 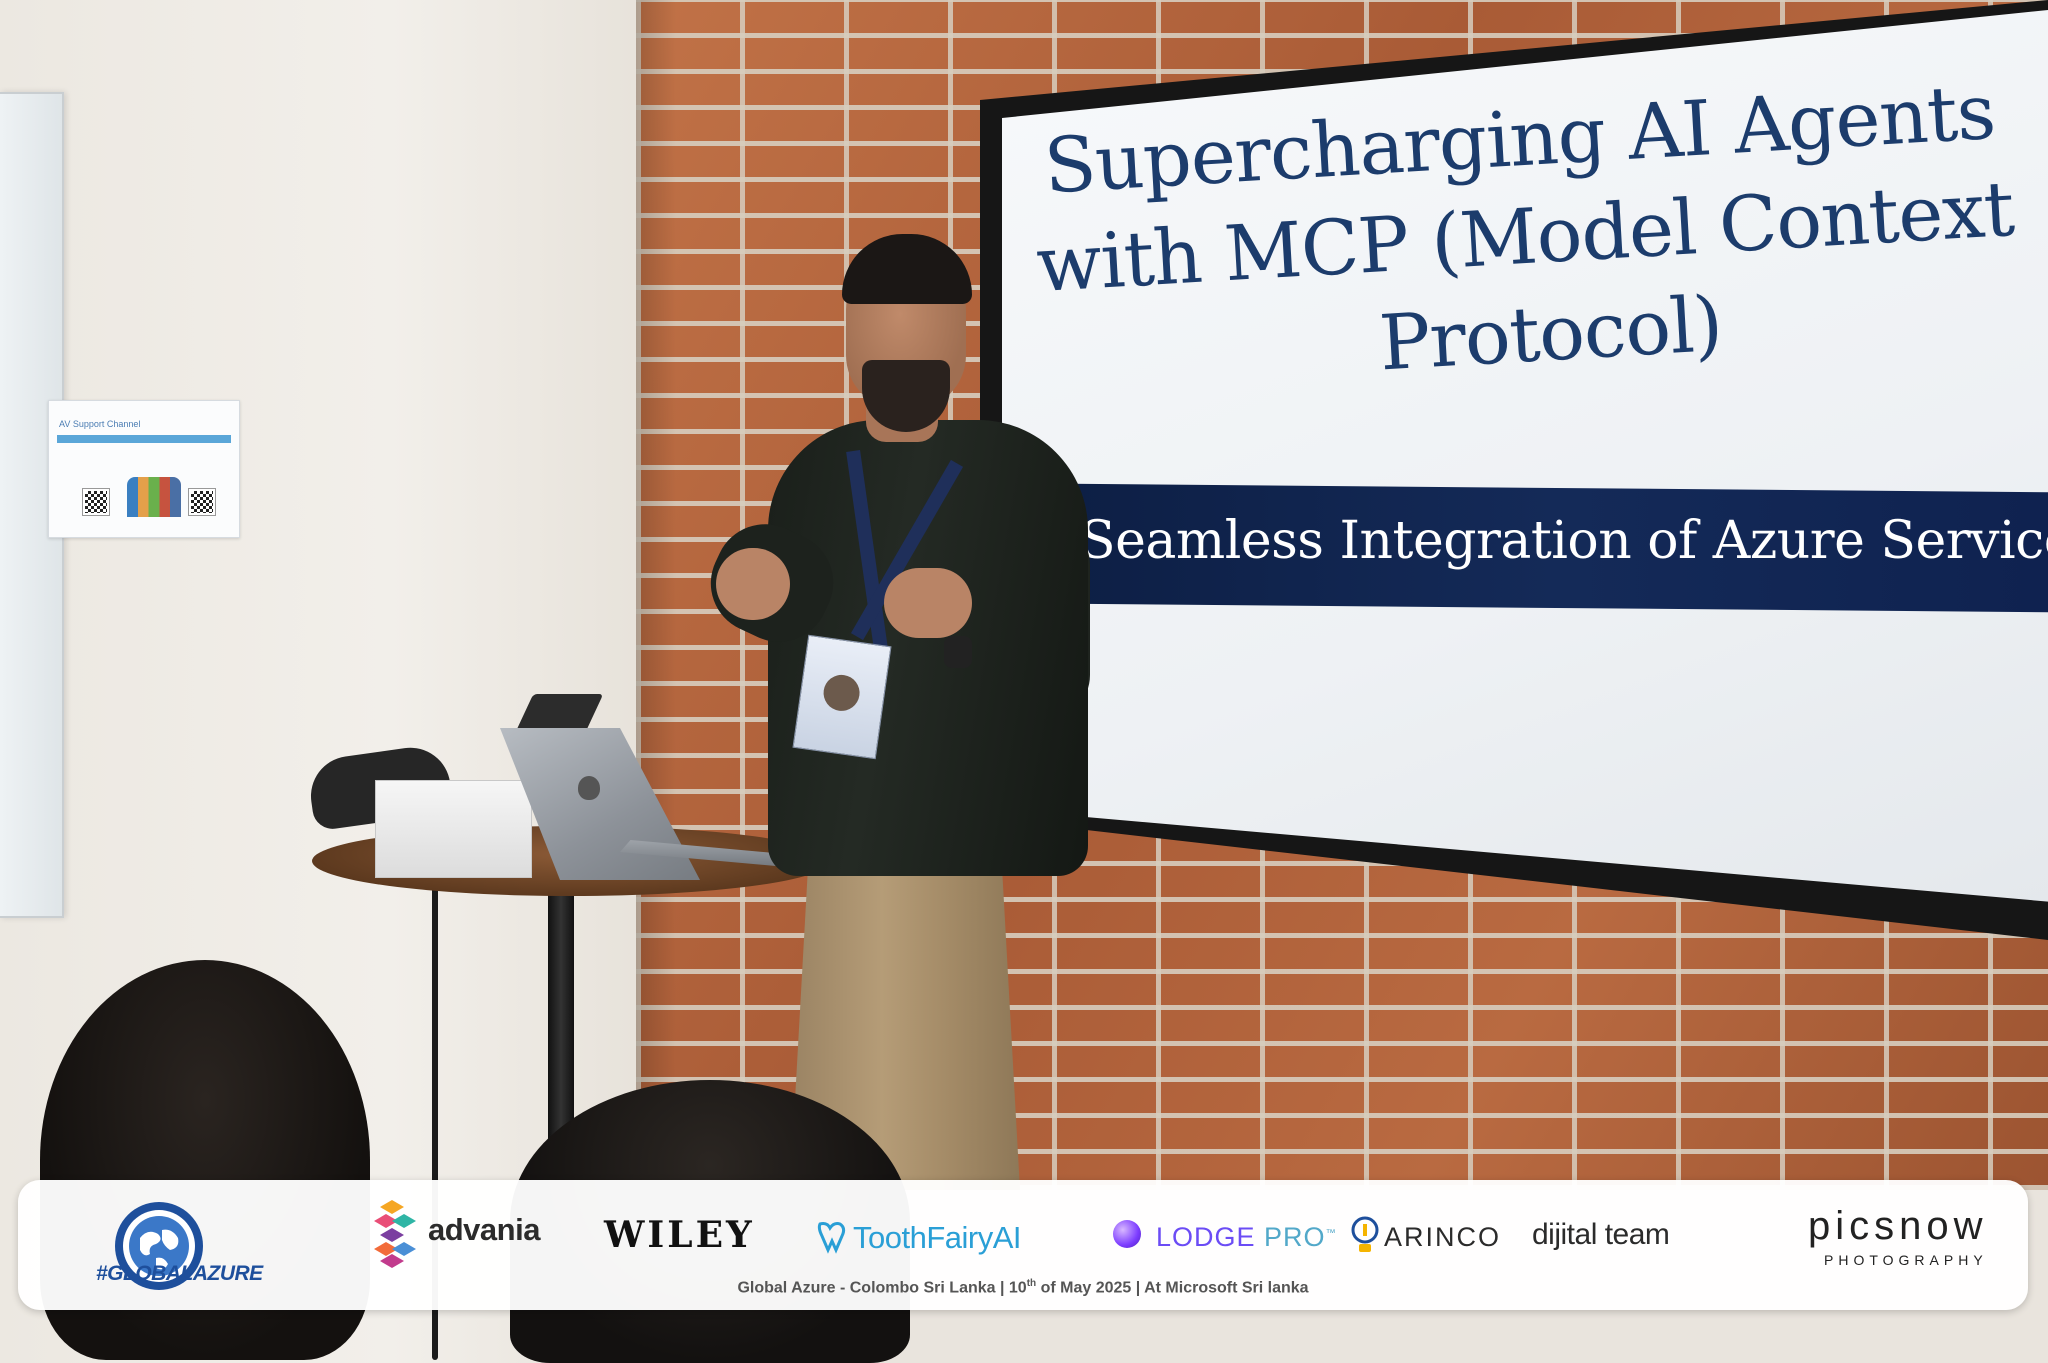 I want to click on poster-bar, so click(x=144, y=439).